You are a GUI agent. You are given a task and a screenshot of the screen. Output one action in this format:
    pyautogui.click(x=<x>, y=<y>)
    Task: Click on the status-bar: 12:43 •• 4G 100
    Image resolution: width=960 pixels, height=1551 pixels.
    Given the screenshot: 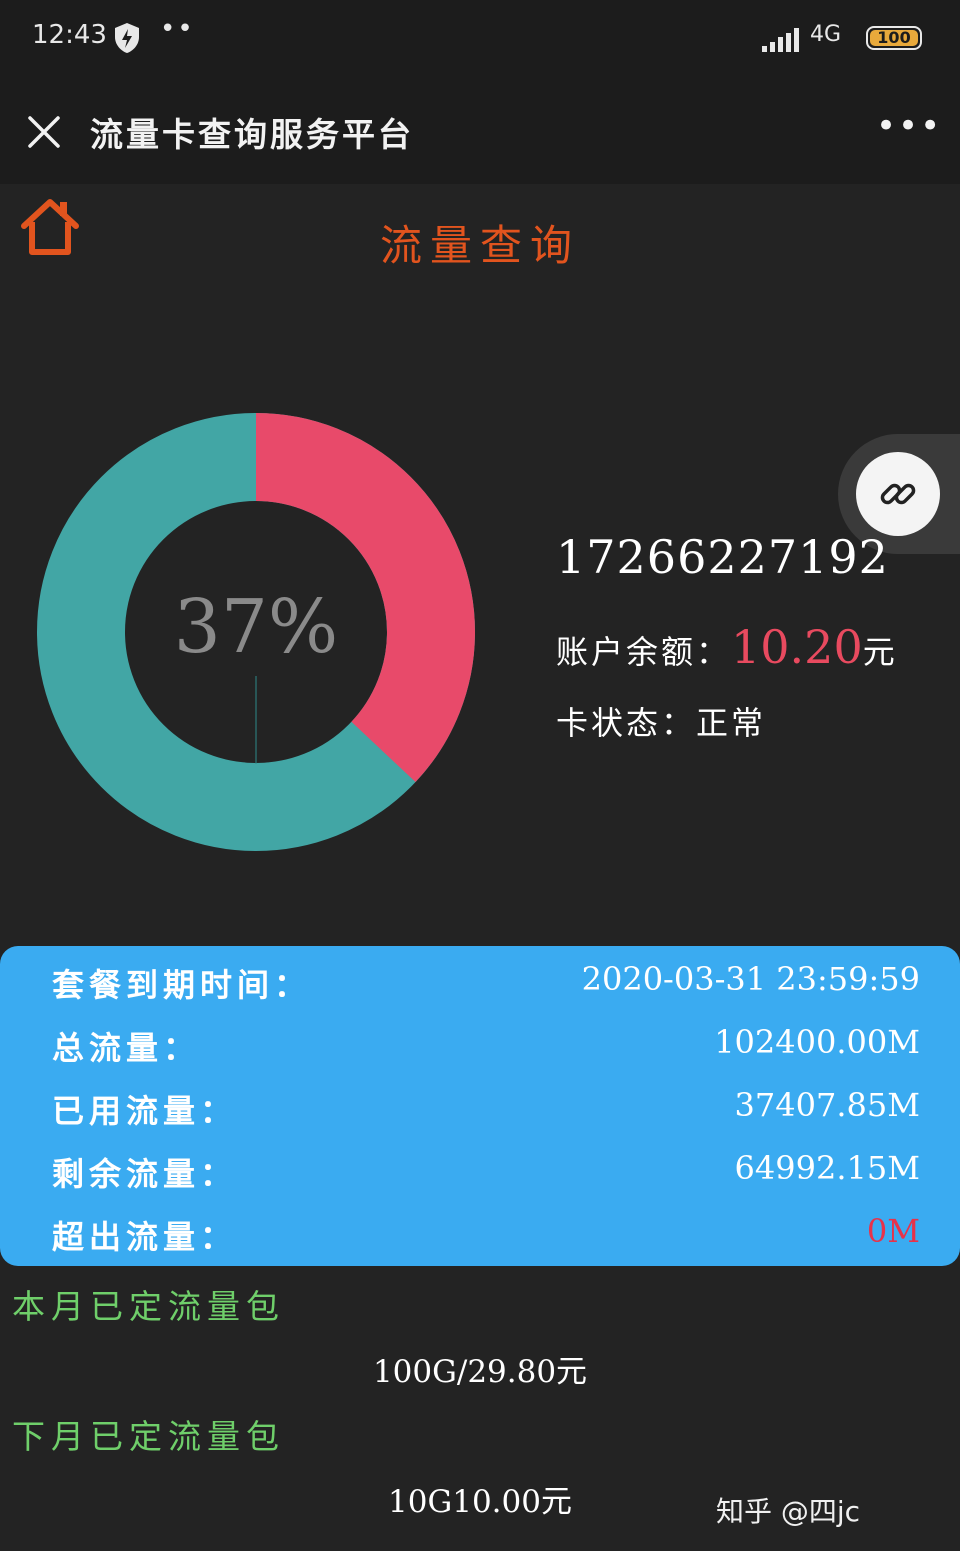 What is the action you would take?
    pyautogui.click(x=480, y=39)
    